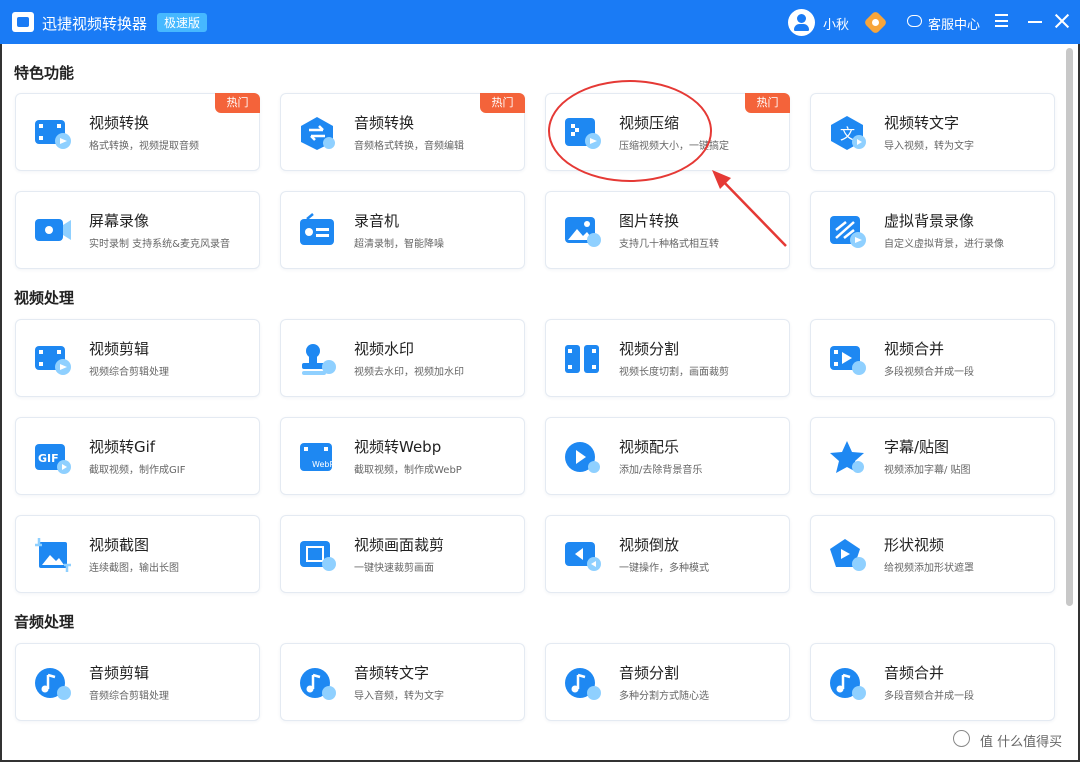 The height and width of the screenshot is (762, 1080). I want to click on card-video-merge: 视频合并 多段视频合并成一段, so click(932, 358).